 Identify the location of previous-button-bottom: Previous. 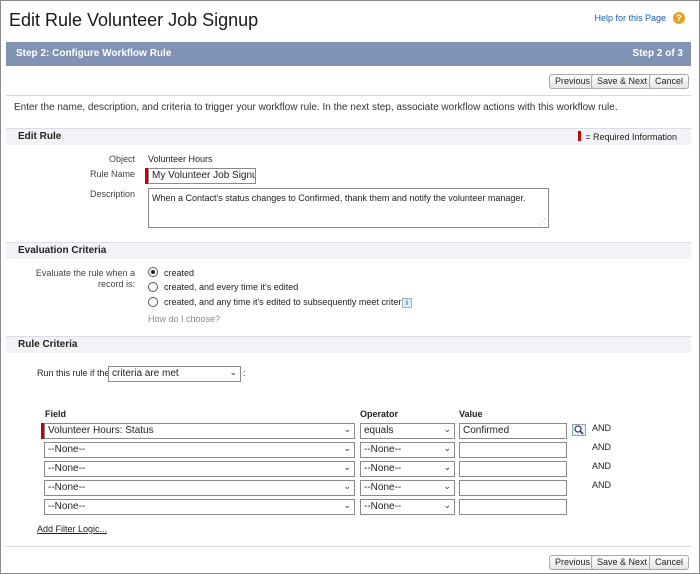
(573, 562).